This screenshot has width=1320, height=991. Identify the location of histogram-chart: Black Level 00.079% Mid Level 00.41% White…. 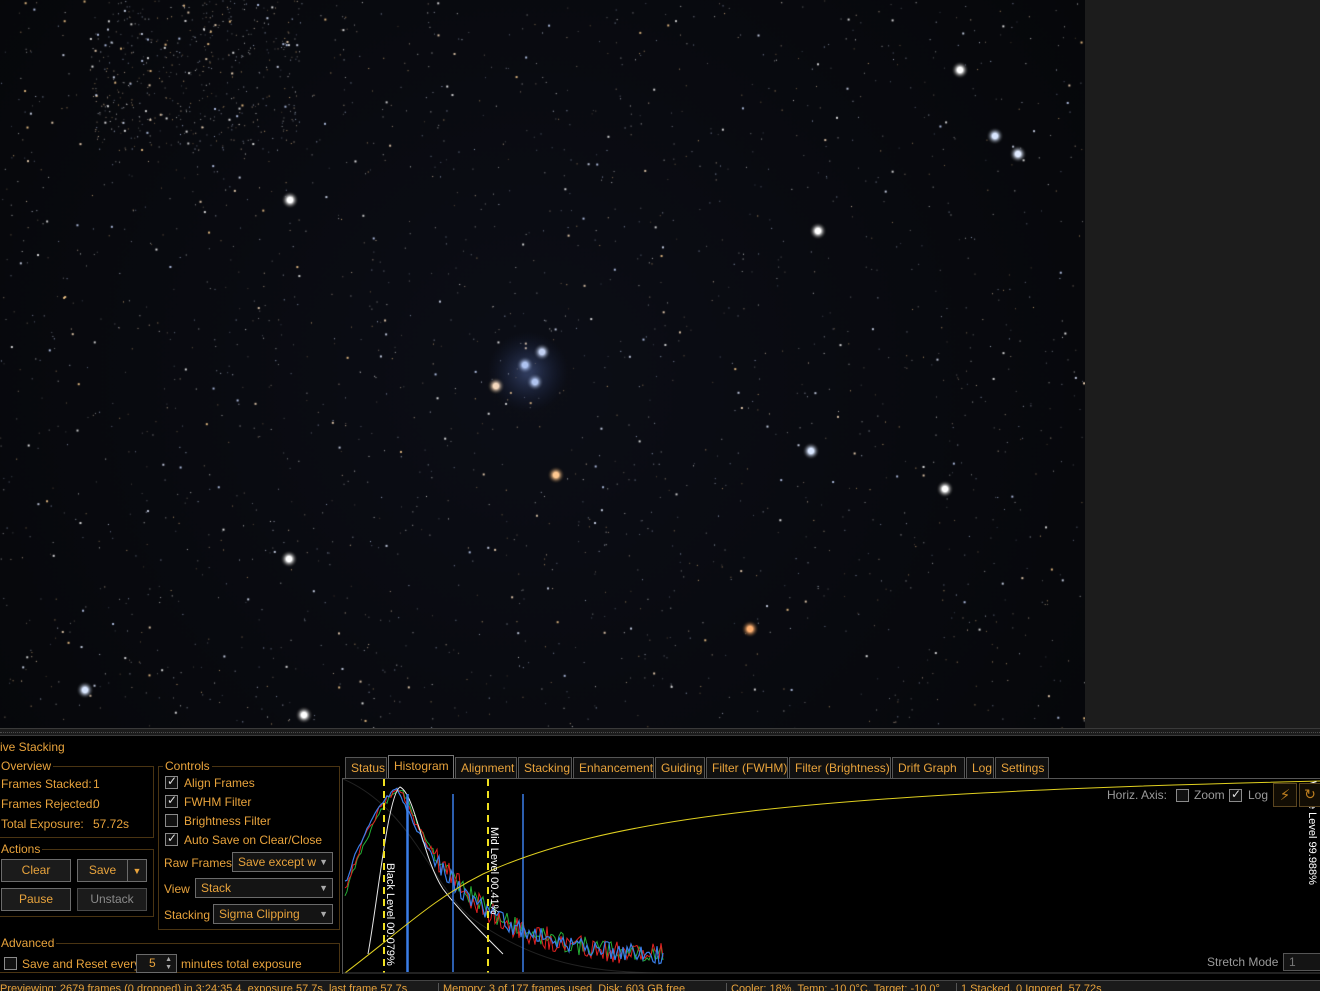
(831, 877).